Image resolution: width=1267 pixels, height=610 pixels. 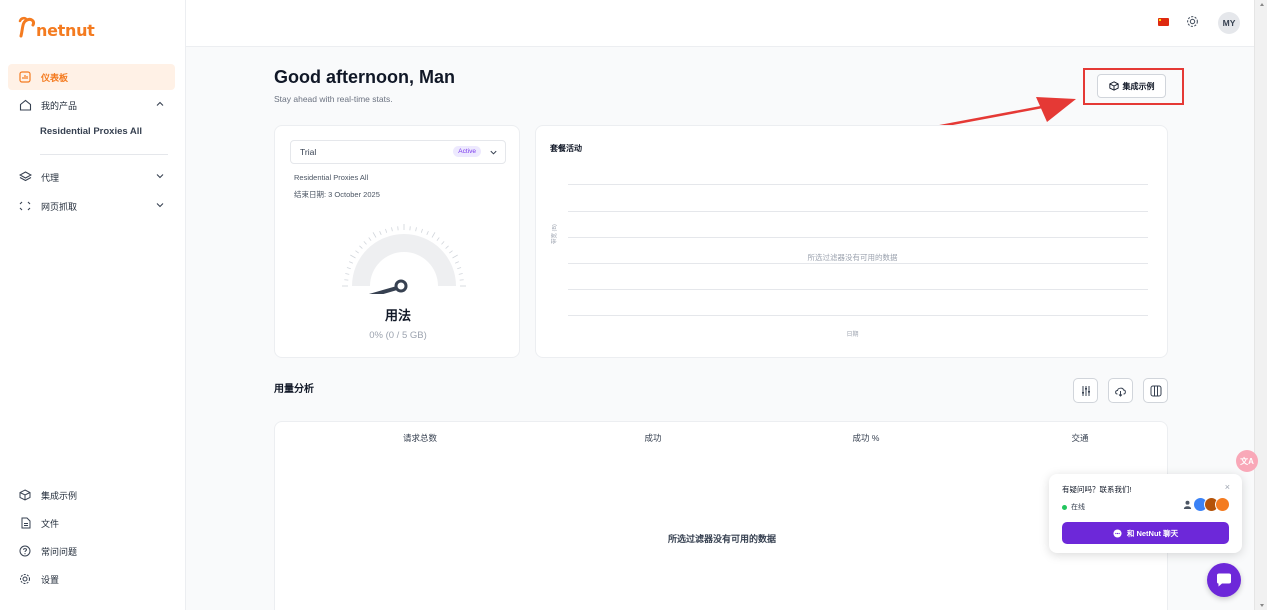 I want to click on china-flag-icon, so click(x=1163, y=22).